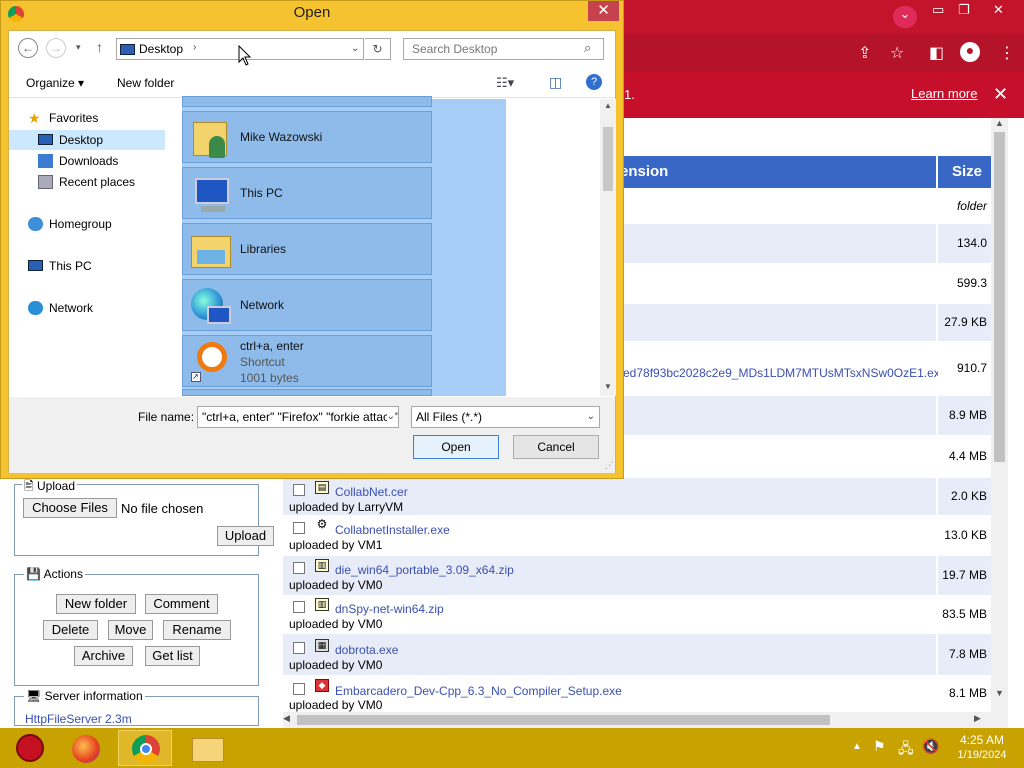 The width and height of the screenshot is (1024, 768). Describe the element at coordinates (161, 49) in the screenshot. I see `address-text: Desktop` at that location.